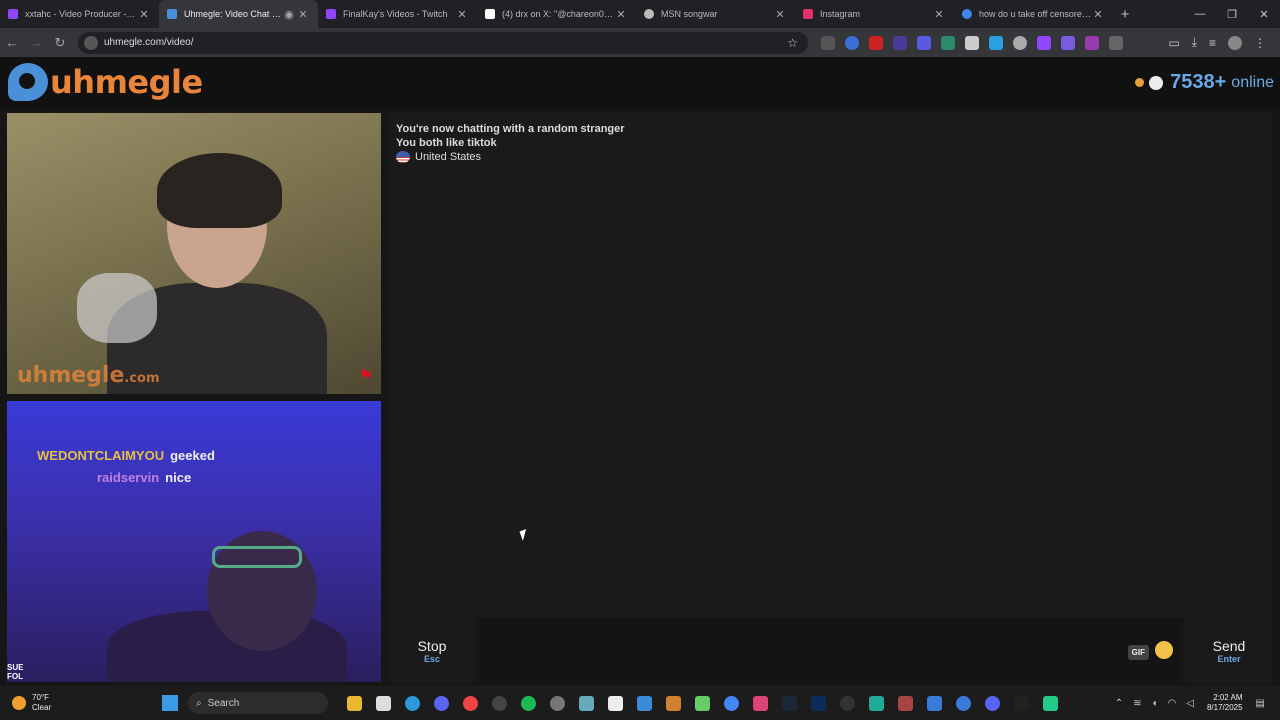 This screenshot has width=1280, height=720. What do you see at coordinates (615, 703) in the screenshot?
I see `capcut-icon` at bounding box center [615, 703].